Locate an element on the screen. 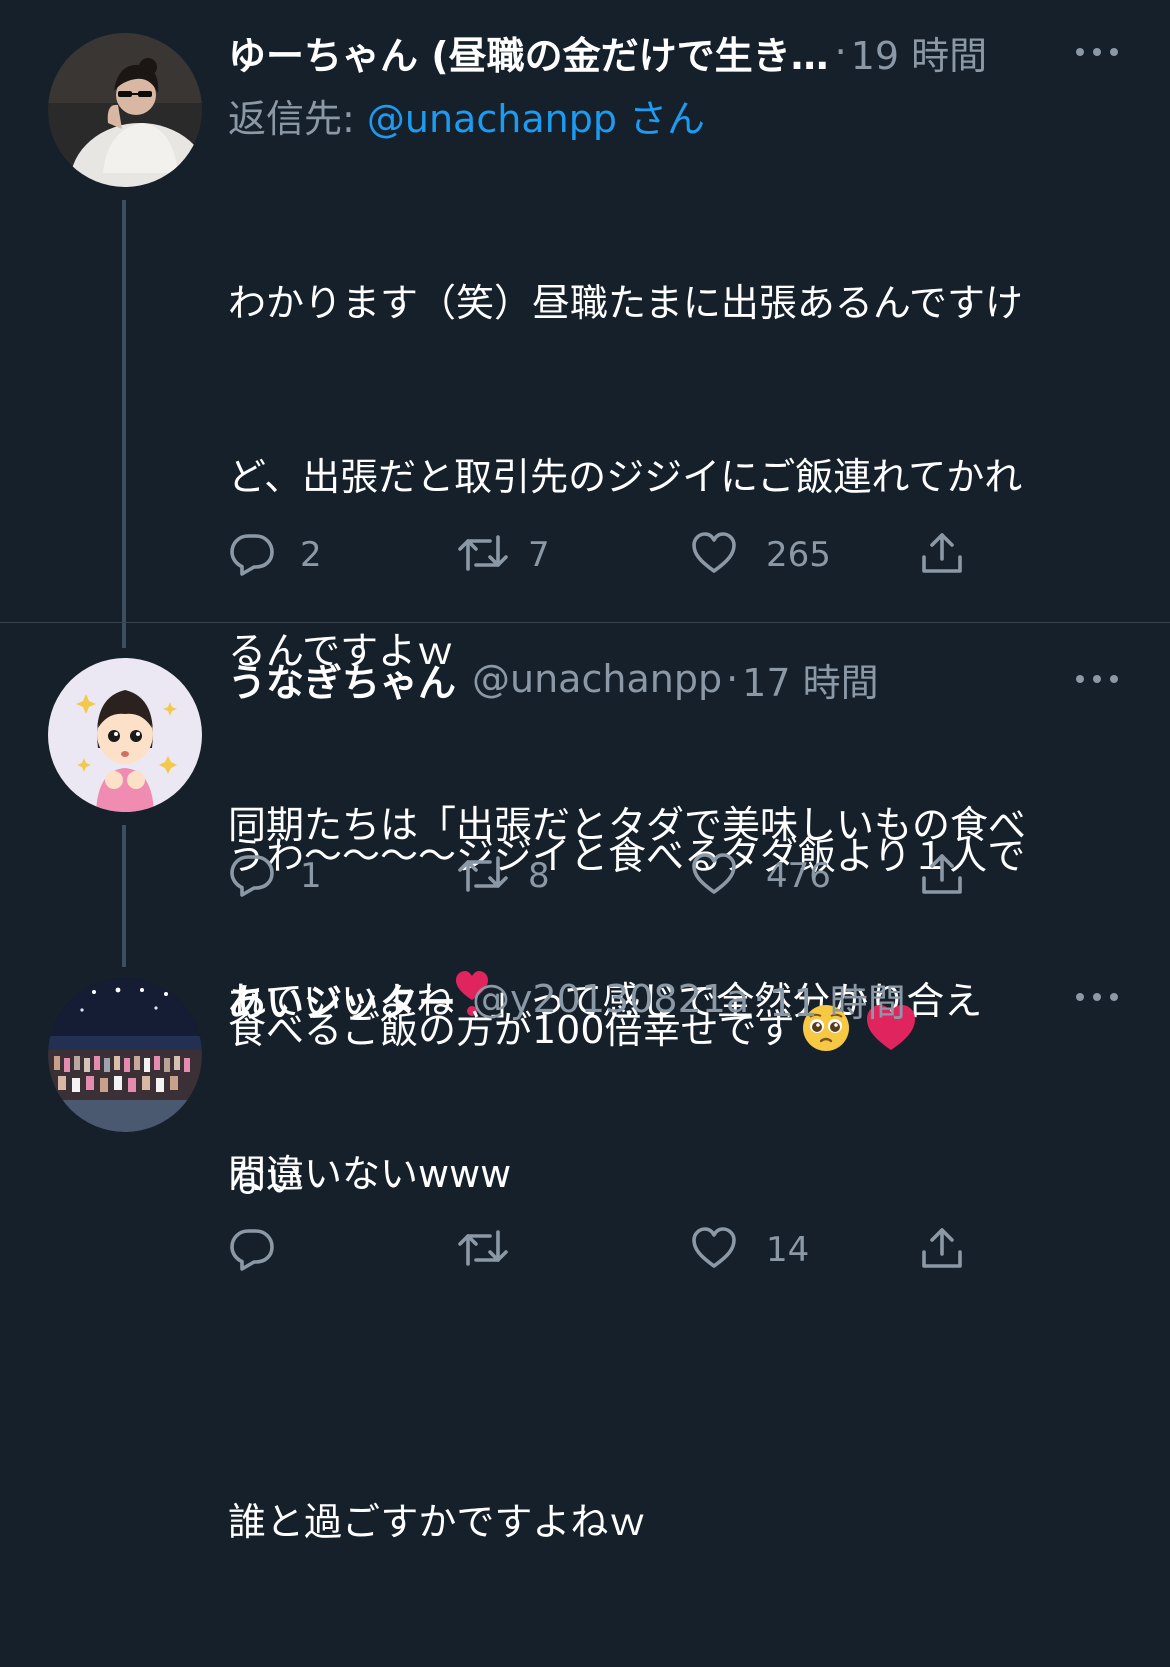 The image size is (1170, 1667). retweet-button is located at coordinates (483, 1250).